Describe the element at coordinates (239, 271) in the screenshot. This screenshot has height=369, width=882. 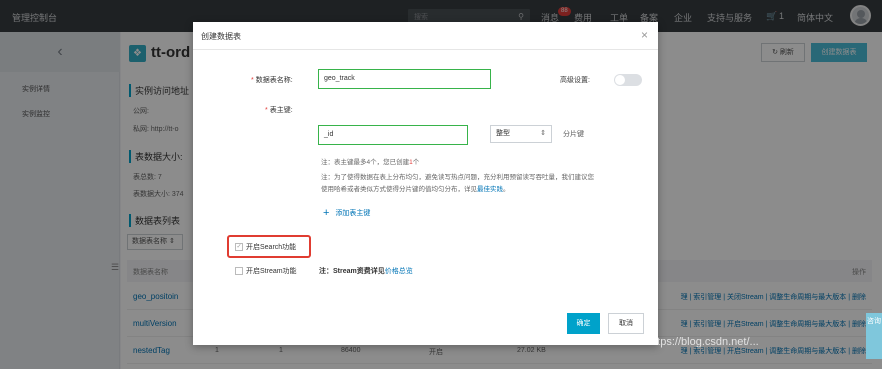
I see `stream-checkbox` at that location.